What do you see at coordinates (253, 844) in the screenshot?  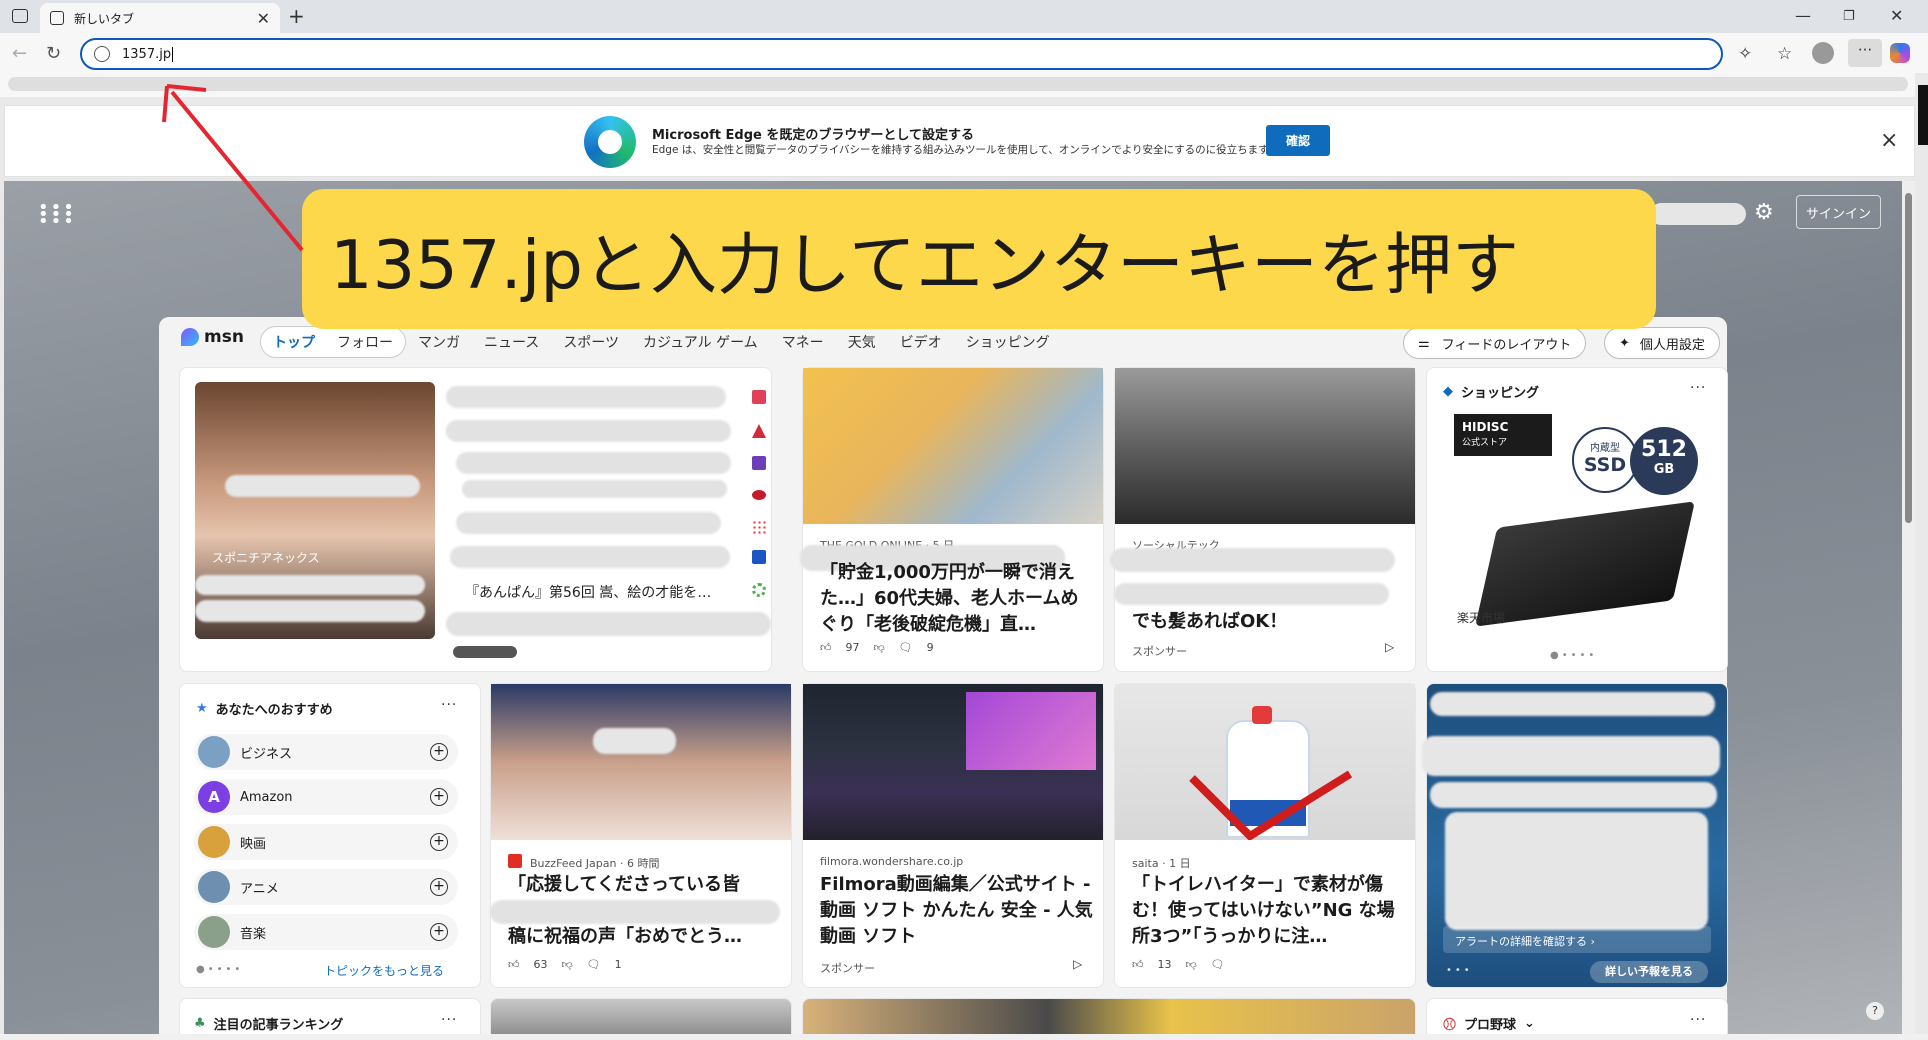 I see `topic-label: 映画` at bounding box center [253, 844].